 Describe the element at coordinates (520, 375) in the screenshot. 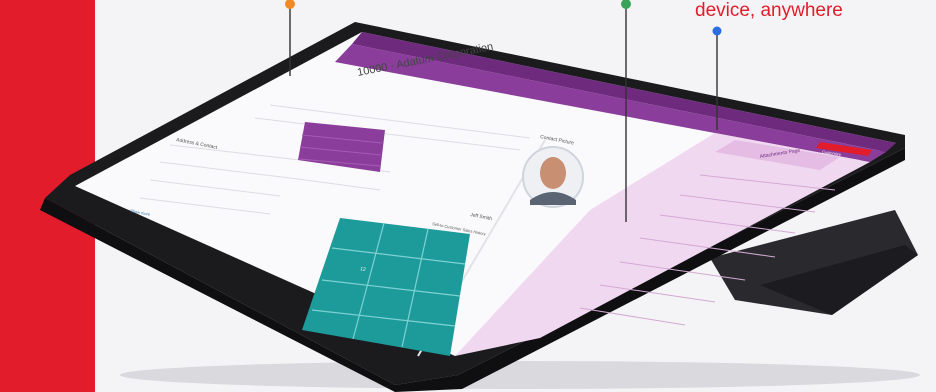

I see `tablet-shadow` at that location.